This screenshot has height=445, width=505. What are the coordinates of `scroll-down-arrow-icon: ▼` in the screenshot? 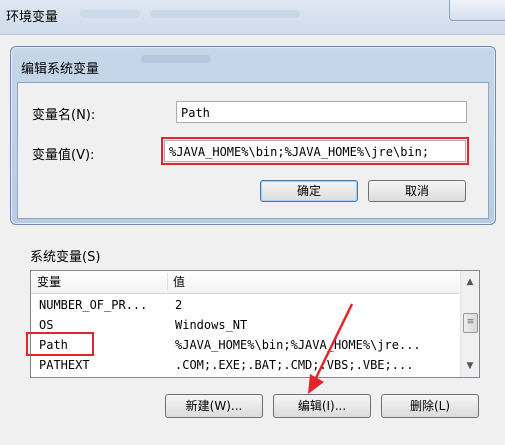 It's located at (470, 366).